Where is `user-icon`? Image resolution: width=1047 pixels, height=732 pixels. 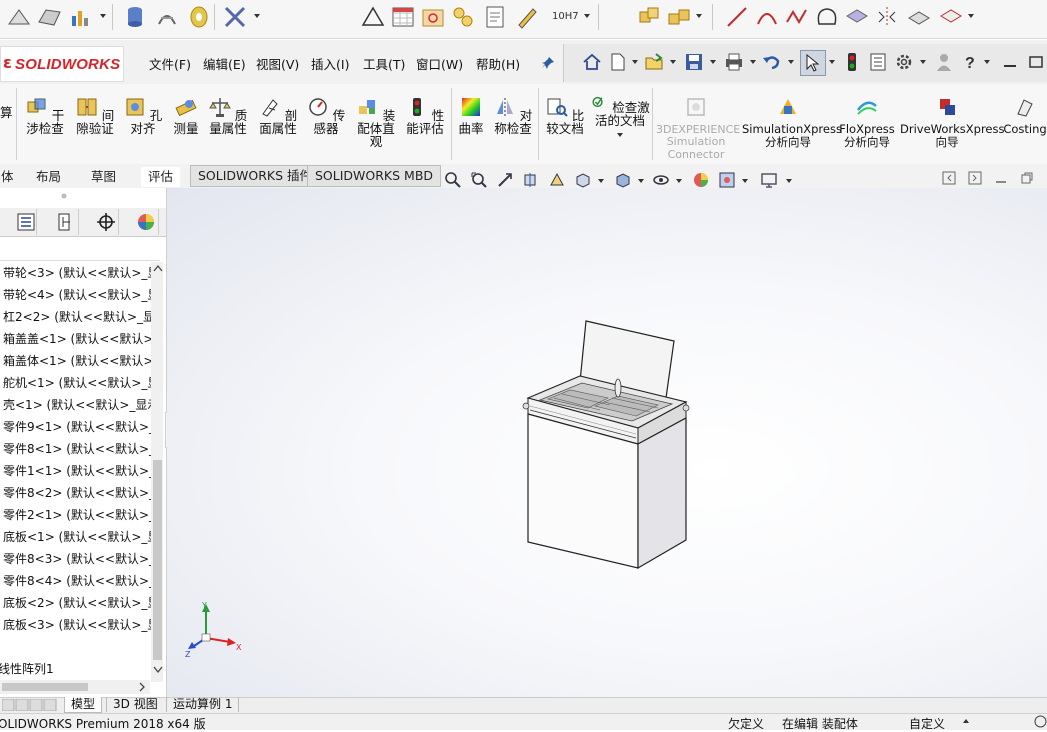
user-icon is located at coordinates (944, 62).